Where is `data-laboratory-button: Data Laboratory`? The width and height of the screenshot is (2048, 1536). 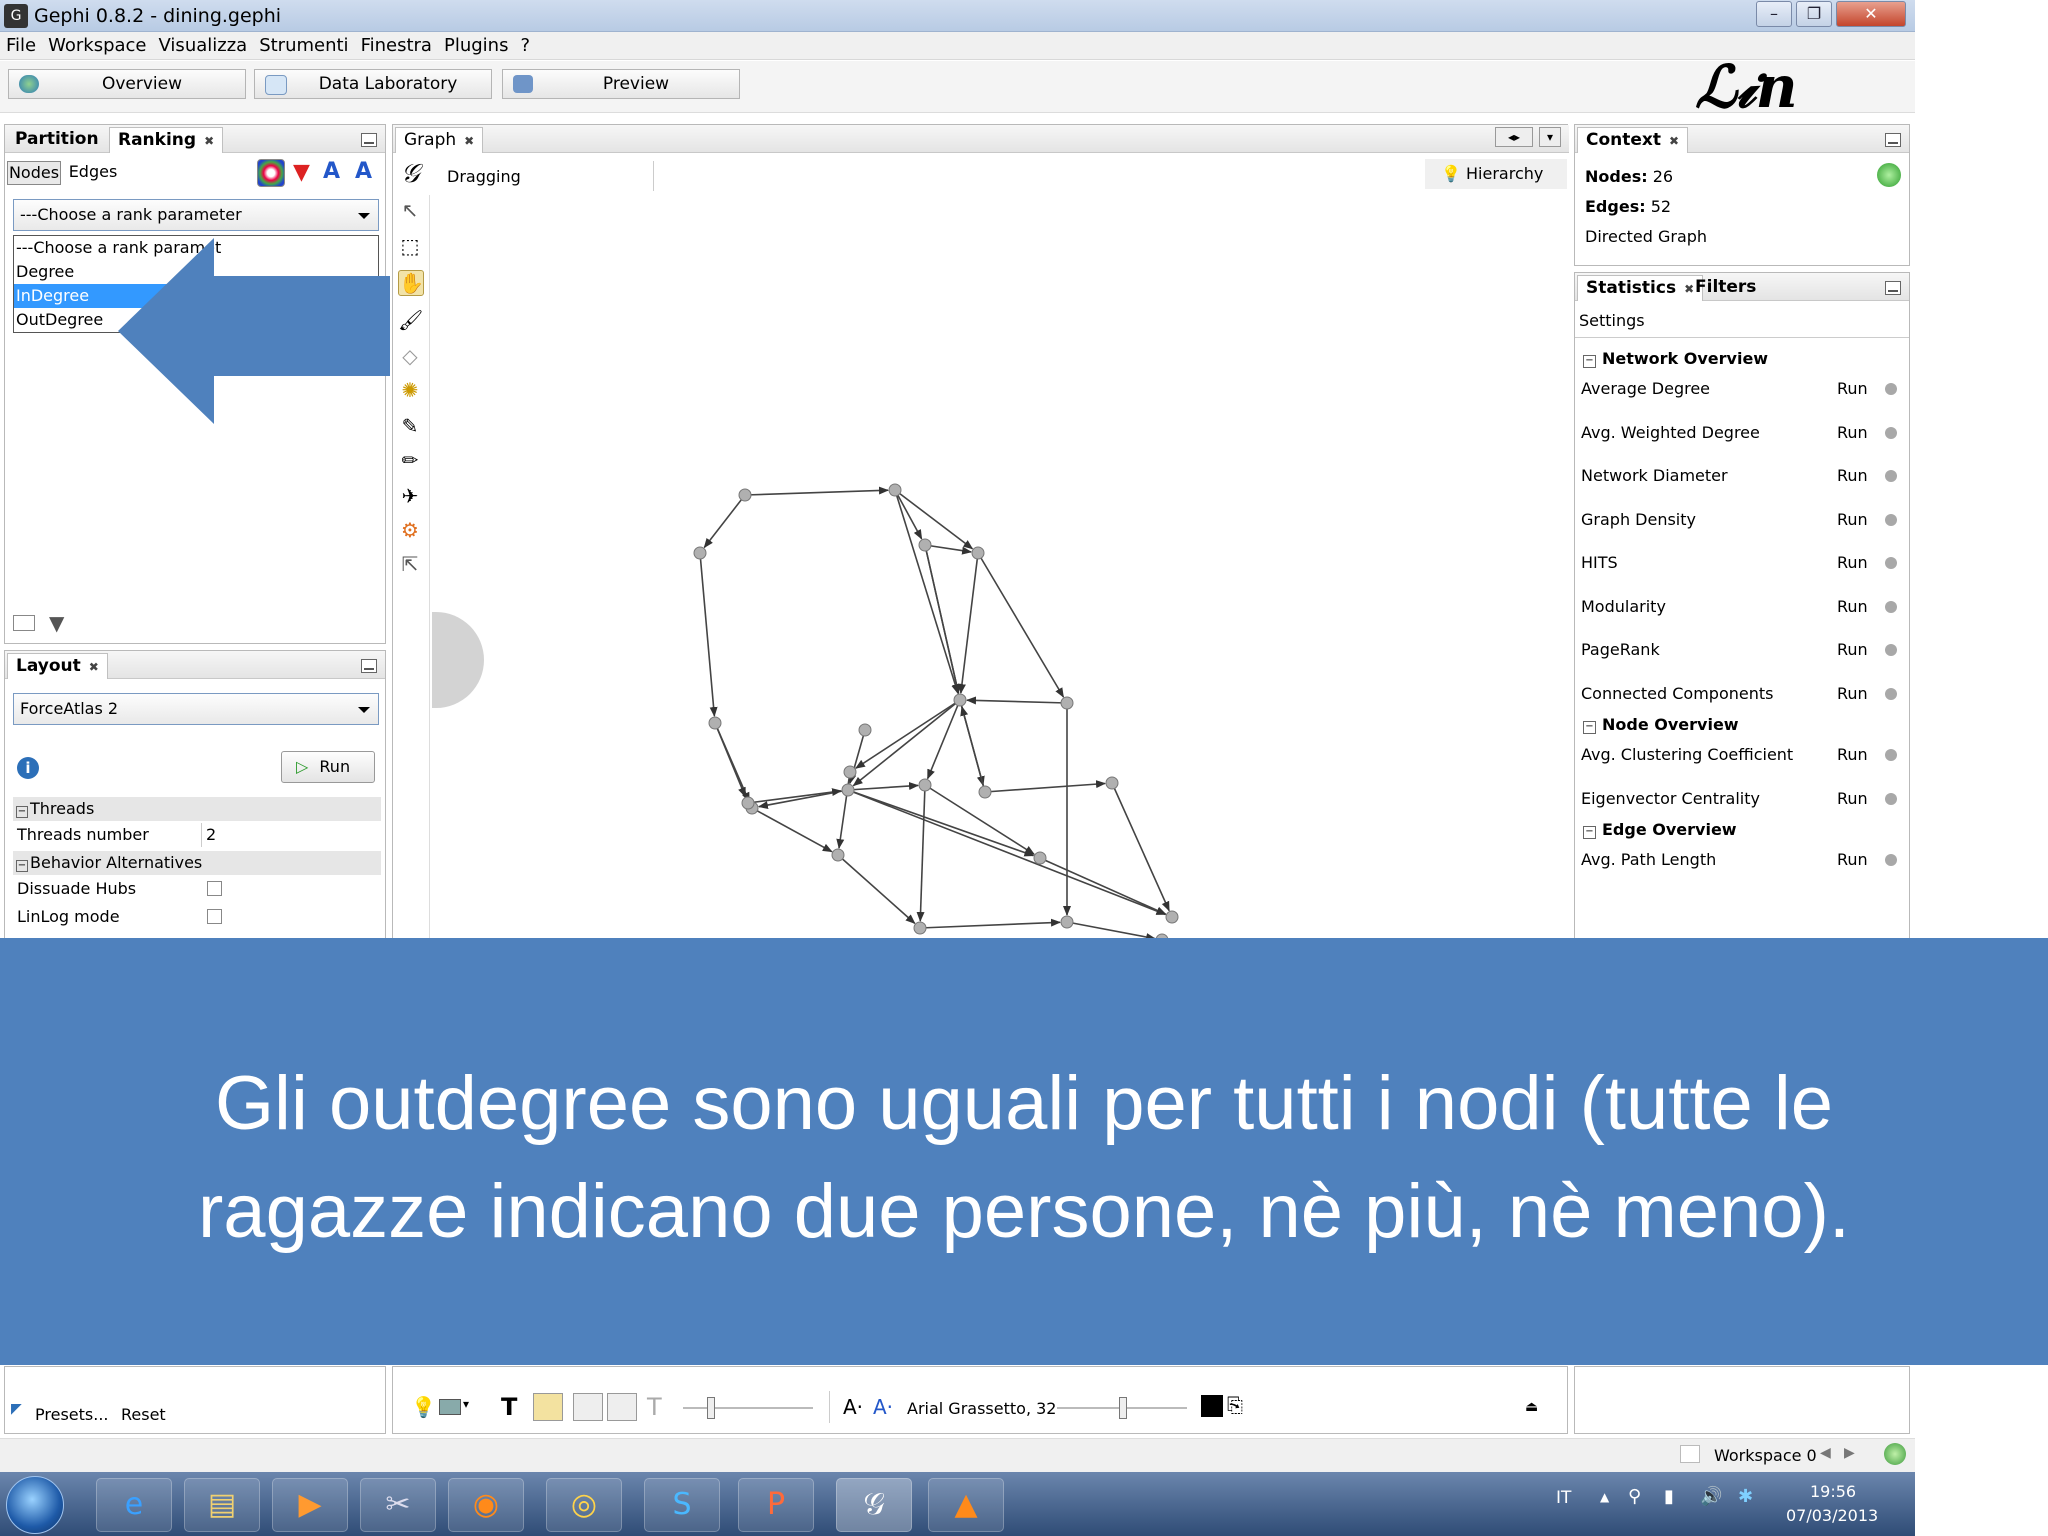
data-laboratory-button: Data Laboratory is located at coordinates (373, 84).